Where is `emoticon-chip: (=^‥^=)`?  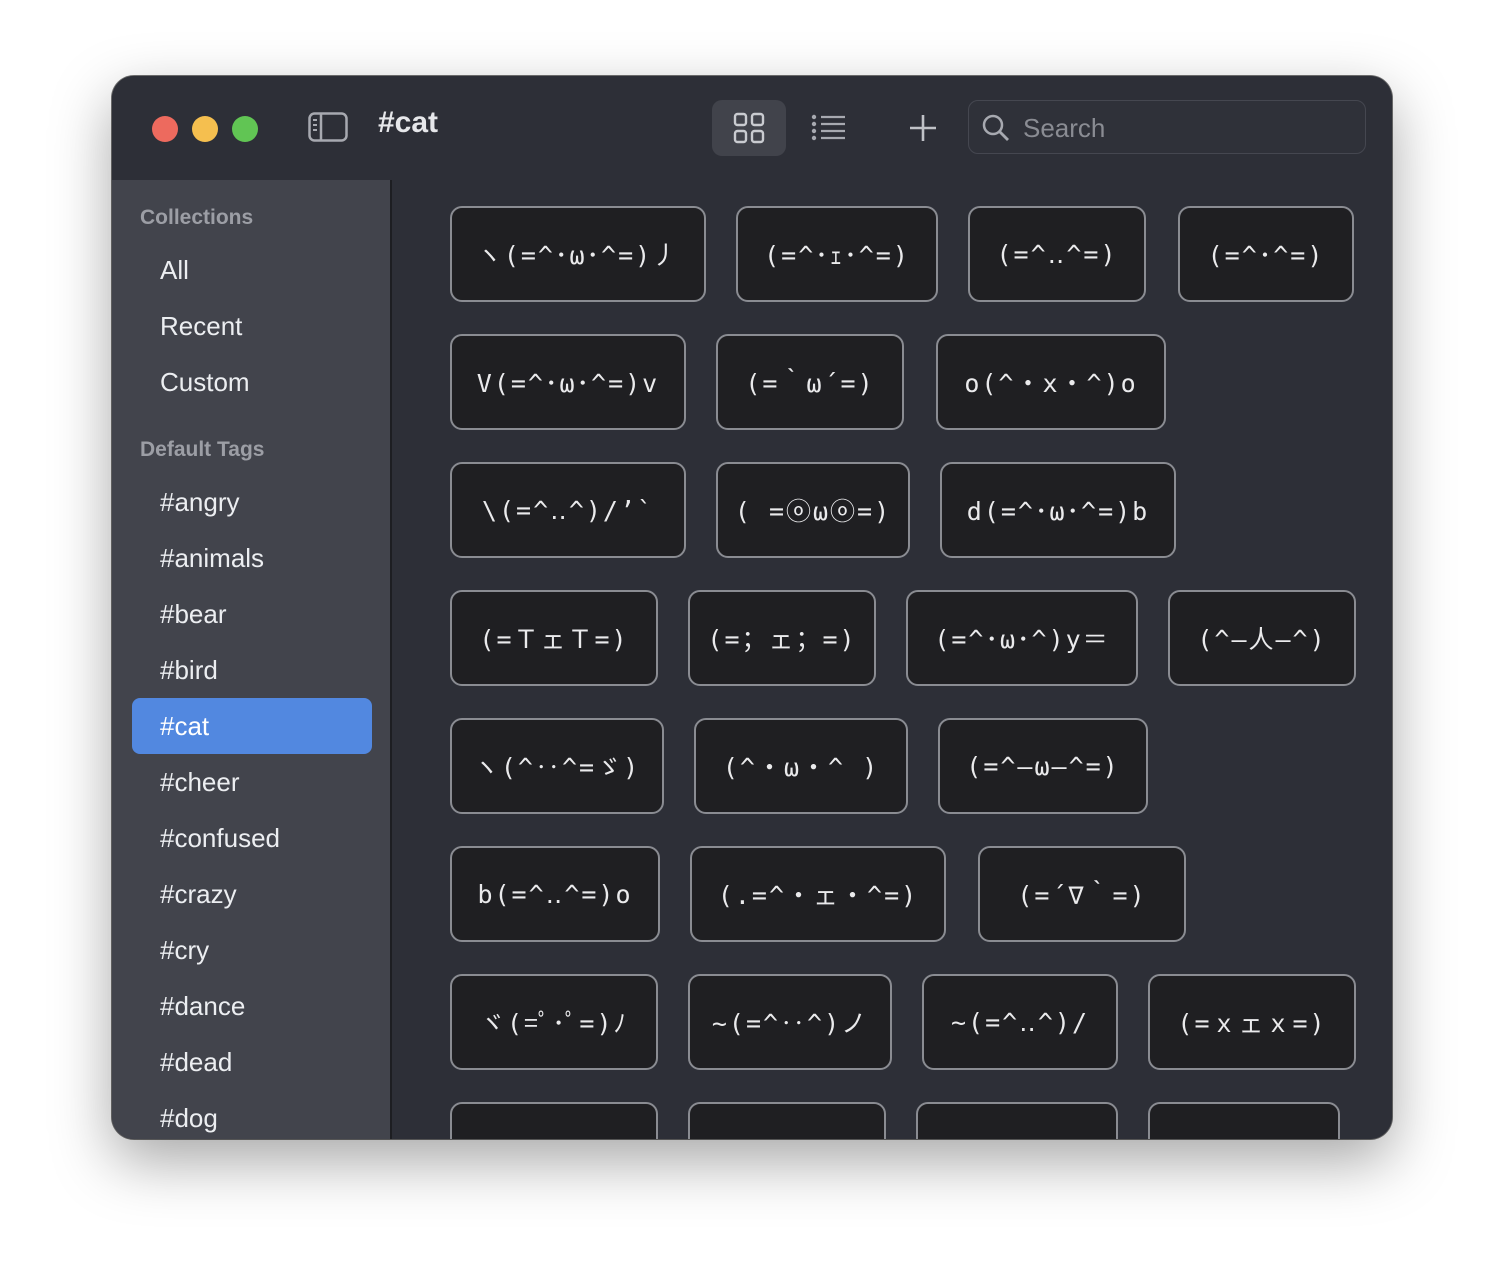 emoticon-chip: (=^‥^=) is located at coordinates (1057, 254).